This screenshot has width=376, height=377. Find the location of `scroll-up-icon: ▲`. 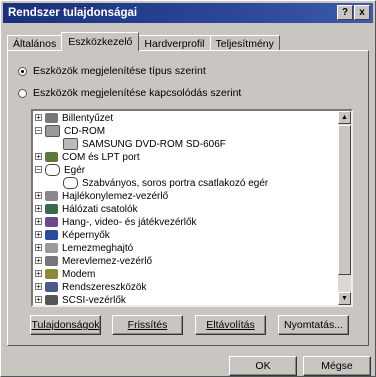

scroll-up-icon: ▲ is located at coordinates (344, 117).